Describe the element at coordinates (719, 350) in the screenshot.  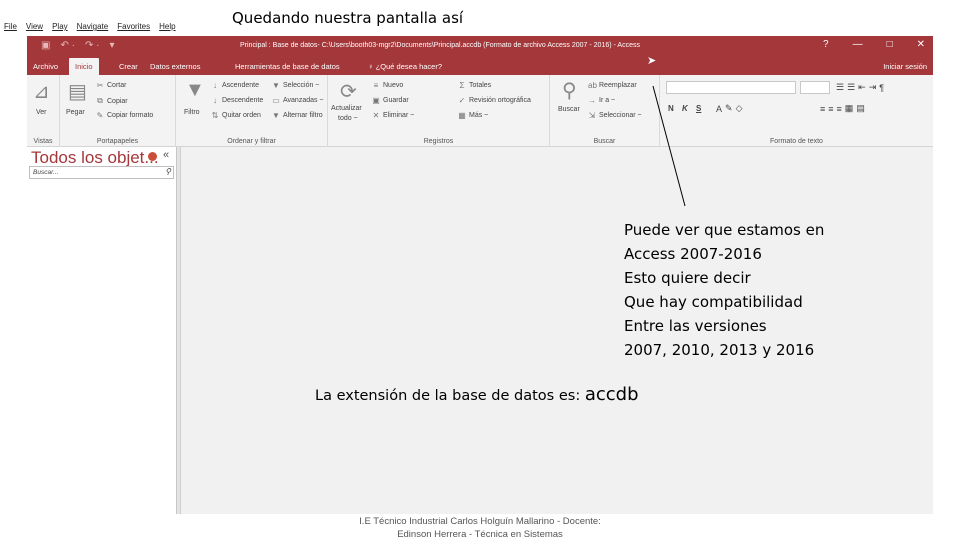
I see `note-line: 2007, 2010, 2013 y 2016` at that location.